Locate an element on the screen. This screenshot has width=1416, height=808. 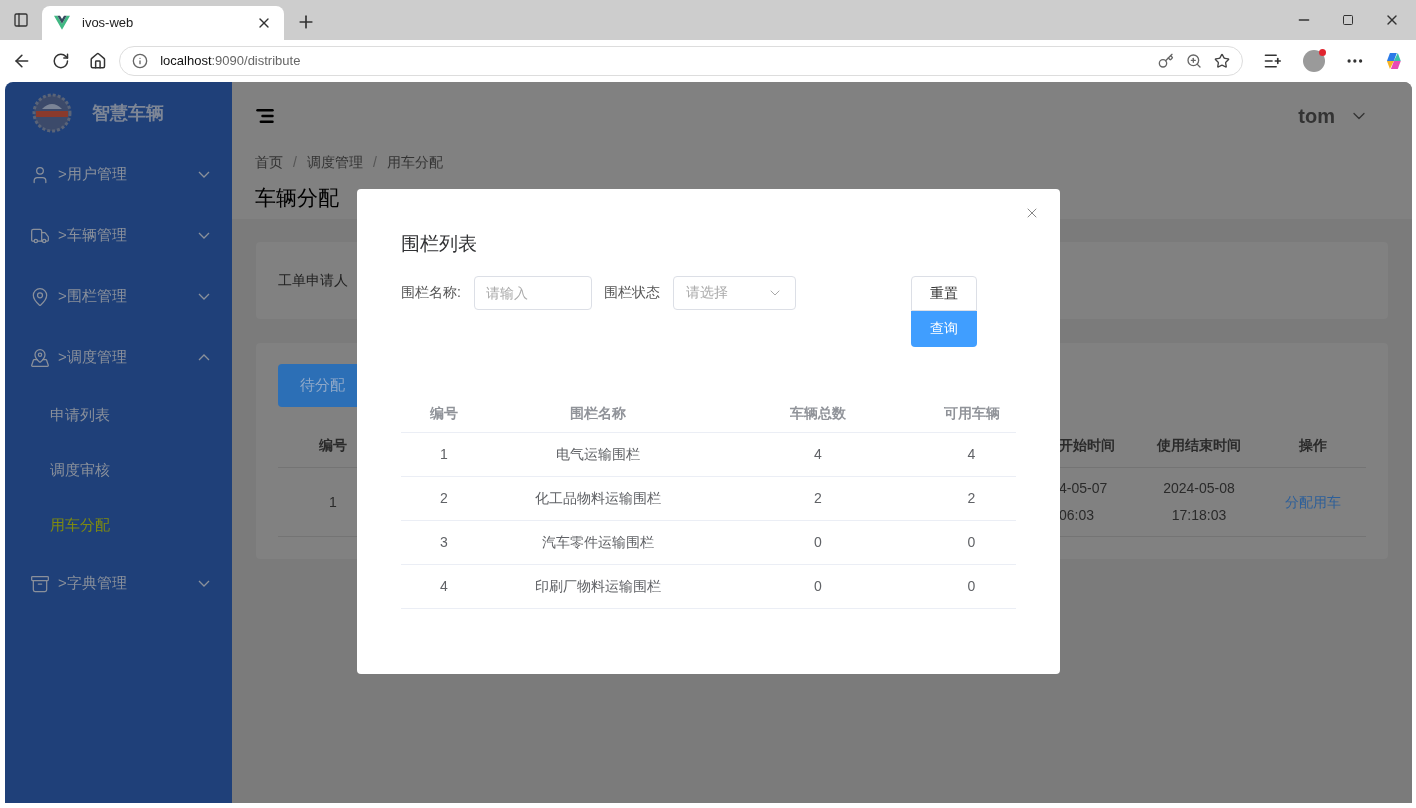
user-name: tom is located at coordinates (1316, 116).